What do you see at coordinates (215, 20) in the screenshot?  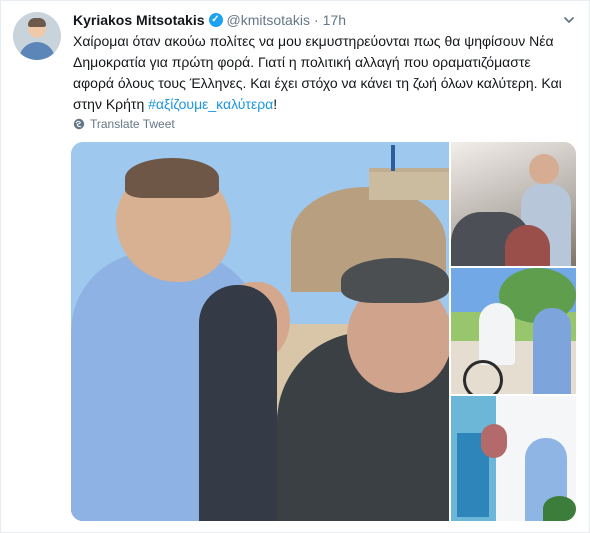 I see `verified-badge-icon: ✓` at bounding box center [215, 20].